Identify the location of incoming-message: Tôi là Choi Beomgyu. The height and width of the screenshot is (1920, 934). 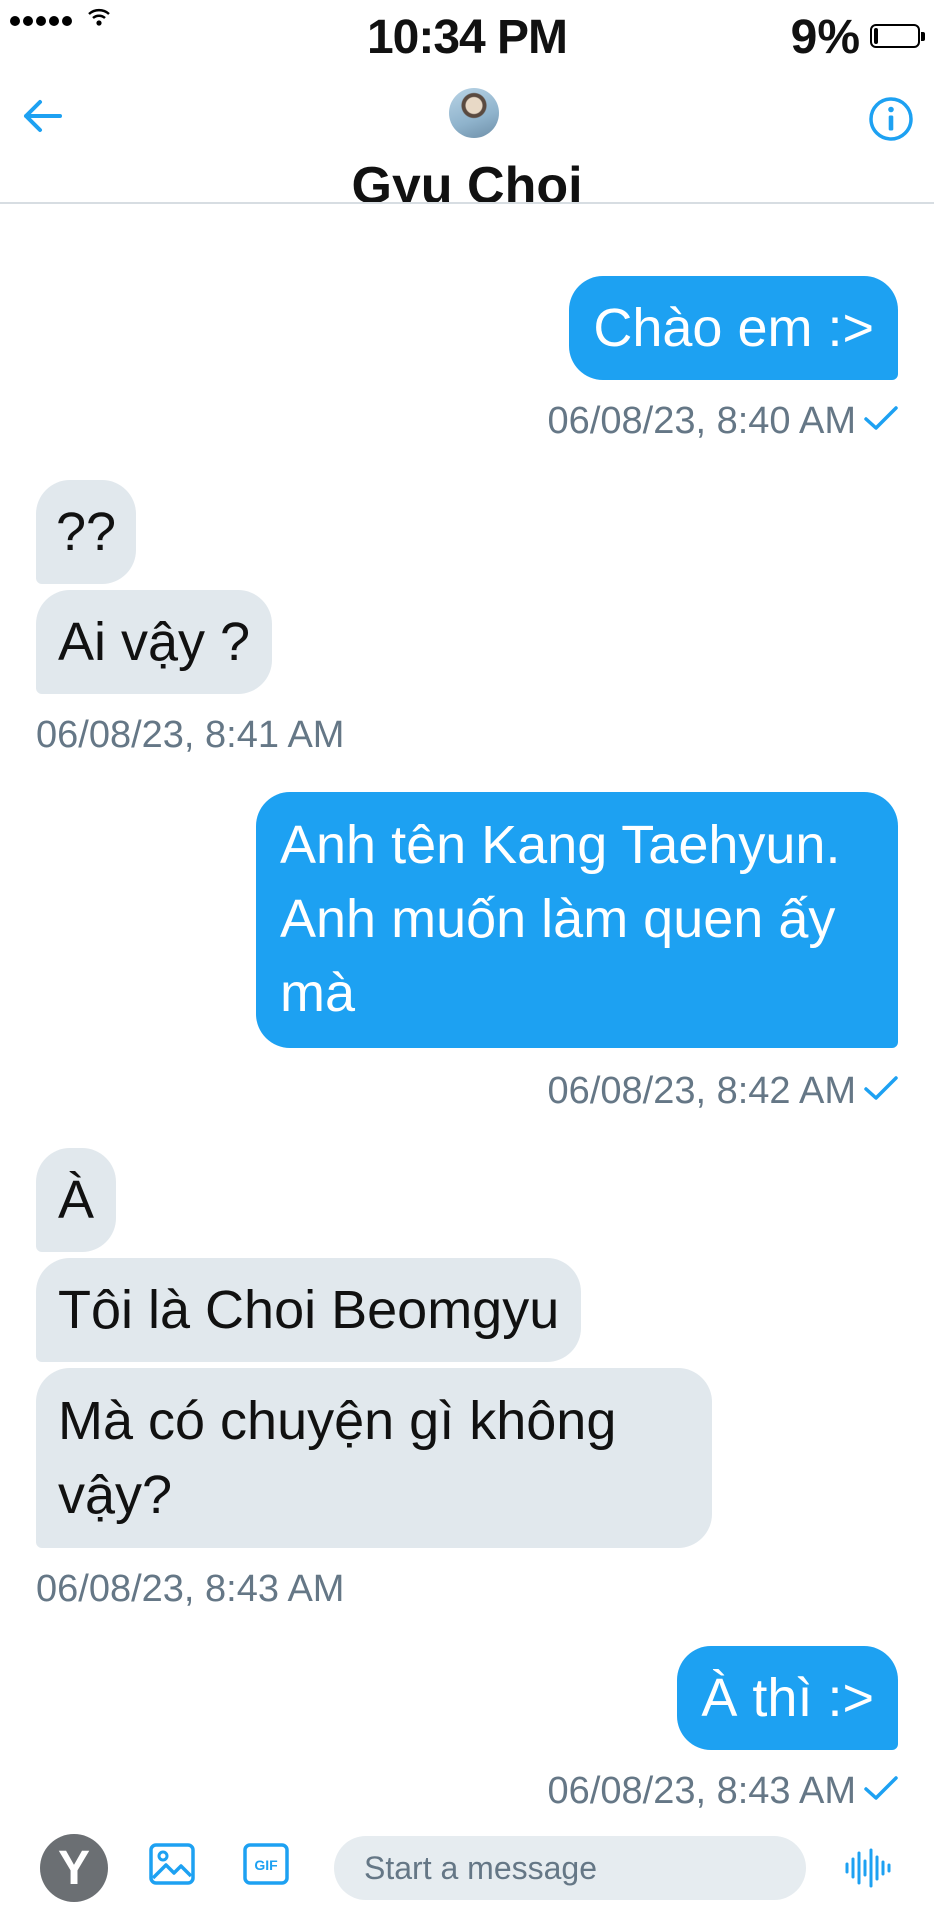
(309, 1310).